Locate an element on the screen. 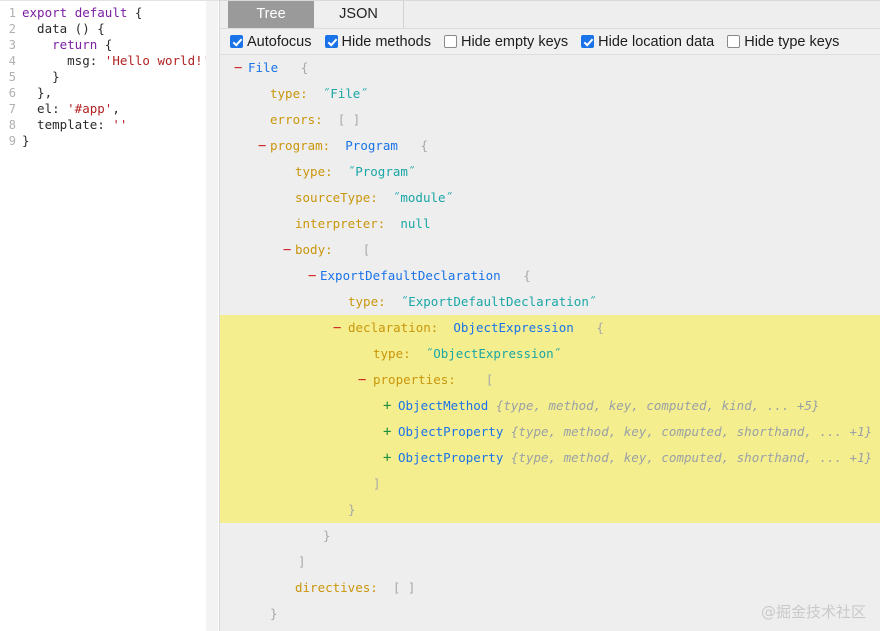  tree-token-type: ObjectProperty is located at coordinates (451, 457).